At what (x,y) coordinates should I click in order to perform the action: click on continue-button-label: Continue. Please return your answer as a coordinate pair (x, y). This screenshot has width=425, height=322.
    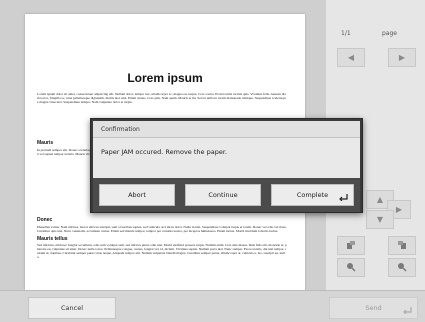
    Looking at the image, I should click on (223, 195).